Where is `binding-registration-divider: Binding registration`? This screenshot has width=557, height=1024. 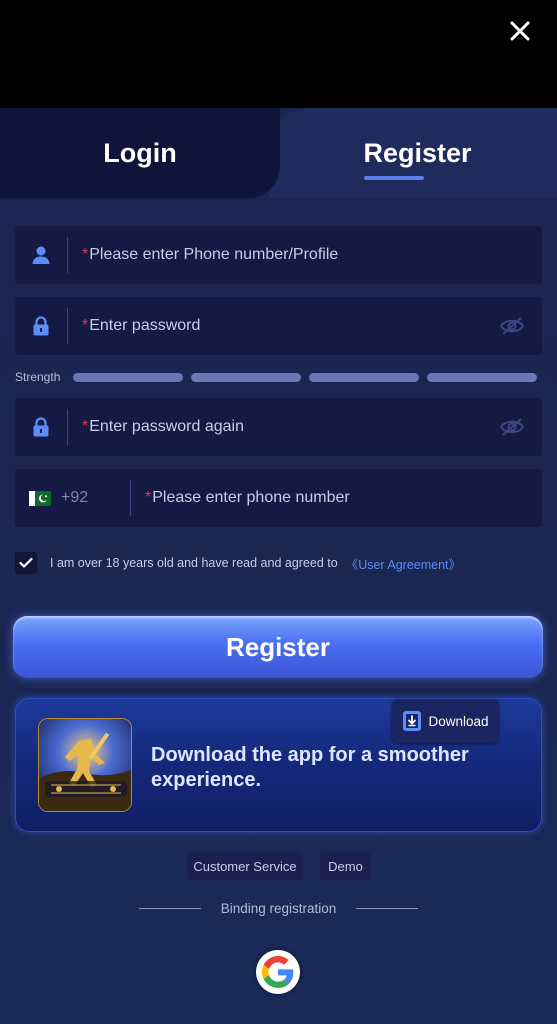
binding-registration-divider: Binding registration is located at coordinates (278, 908).